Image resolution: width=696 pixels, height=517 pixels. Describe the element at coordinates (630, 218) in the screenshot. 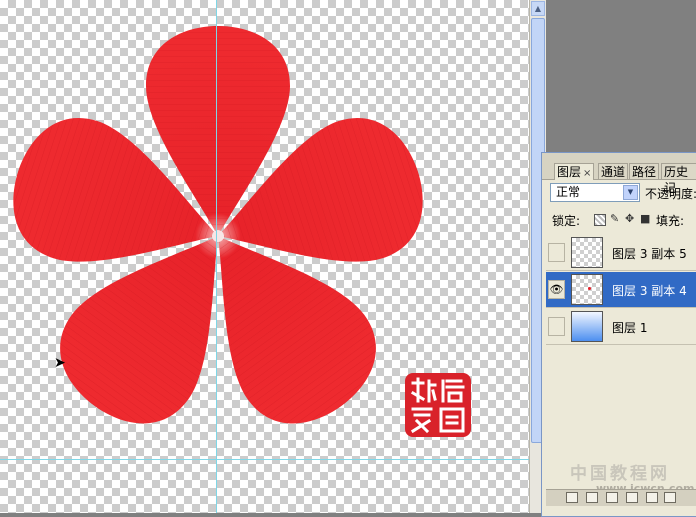

I see `lock-move-icon: ✥` at that location.